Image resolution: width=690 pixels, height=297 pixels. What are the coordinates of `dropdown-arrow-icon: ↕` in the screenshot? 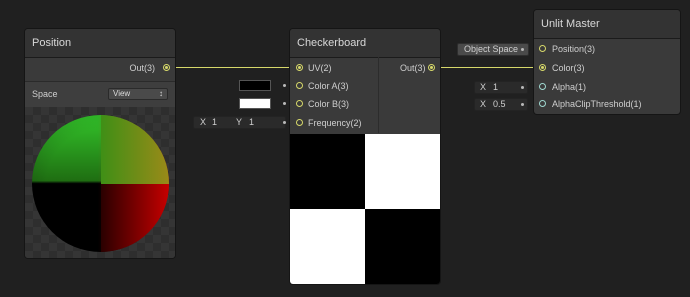 It's located at (161, 93).